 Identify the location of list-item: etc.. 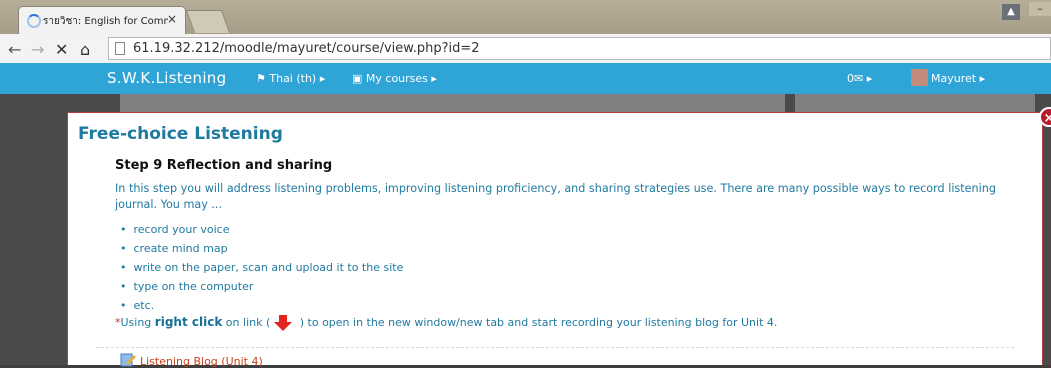
(261, 305).